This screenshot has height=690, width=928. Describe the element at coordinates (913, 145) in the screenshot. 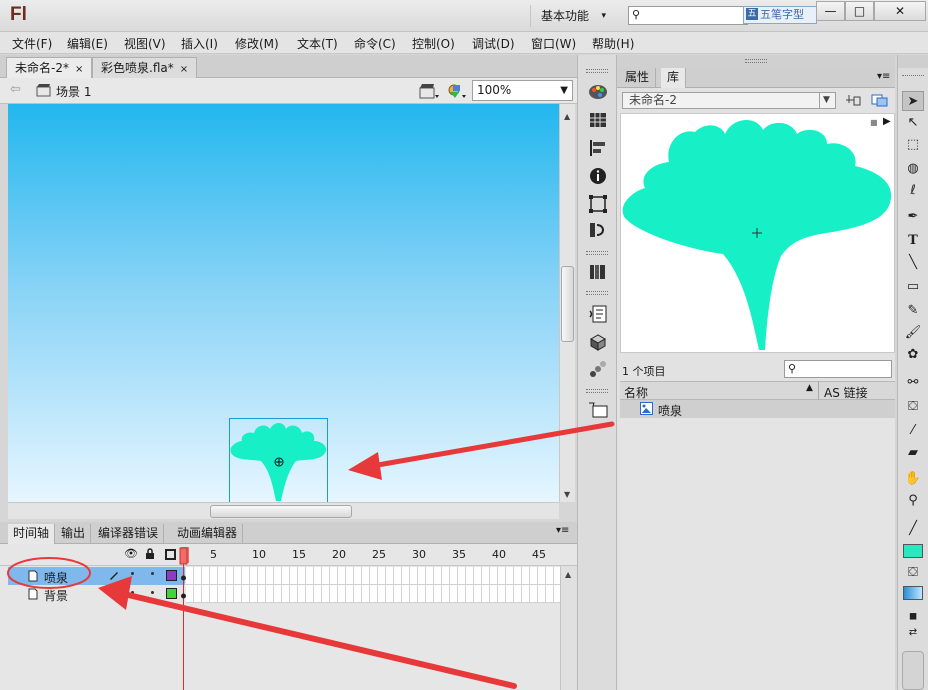

I see `free-transform-tool-icon: ⬚` at that location.